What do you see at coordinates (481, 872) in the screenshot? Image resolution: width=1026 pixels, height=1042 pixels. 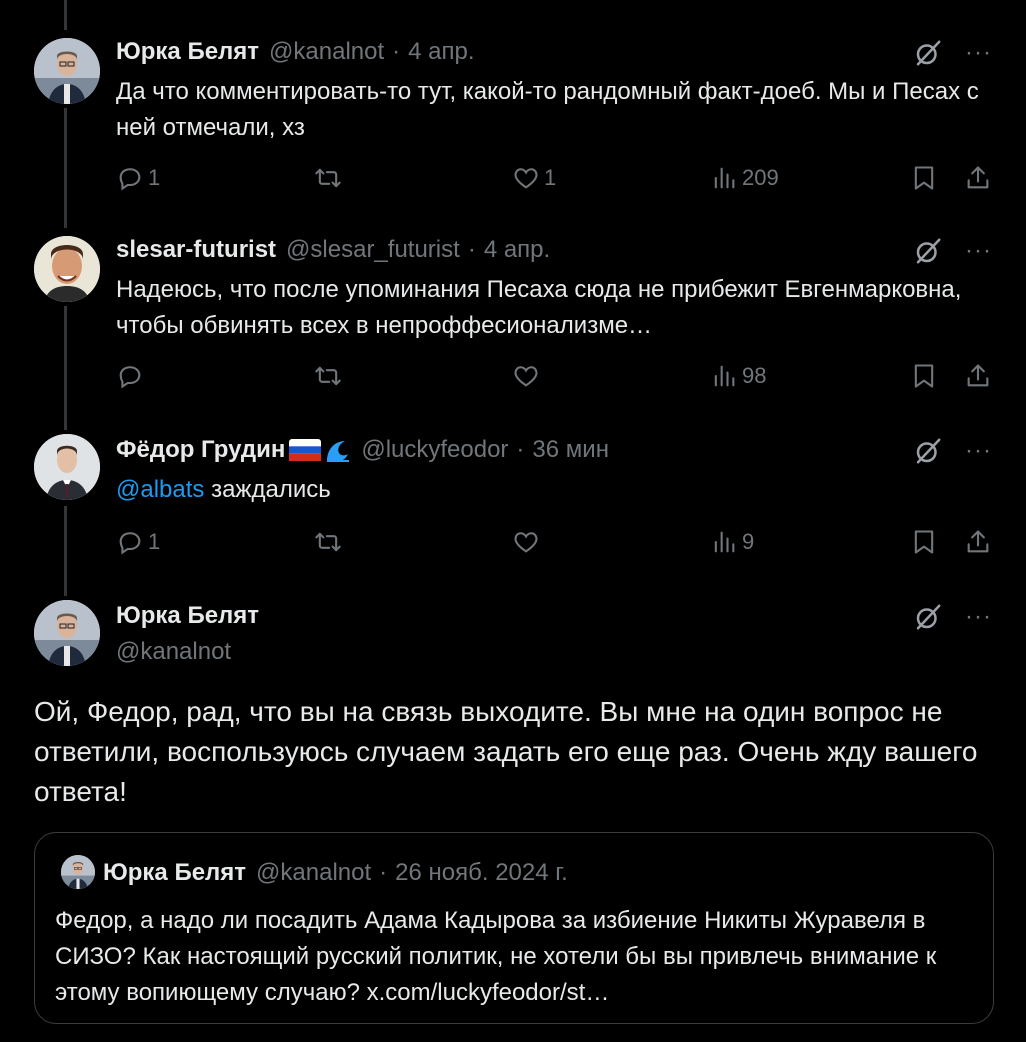 I see `timestamp: 26 нояб. 2024 г.` at bounding box center [481, 872].